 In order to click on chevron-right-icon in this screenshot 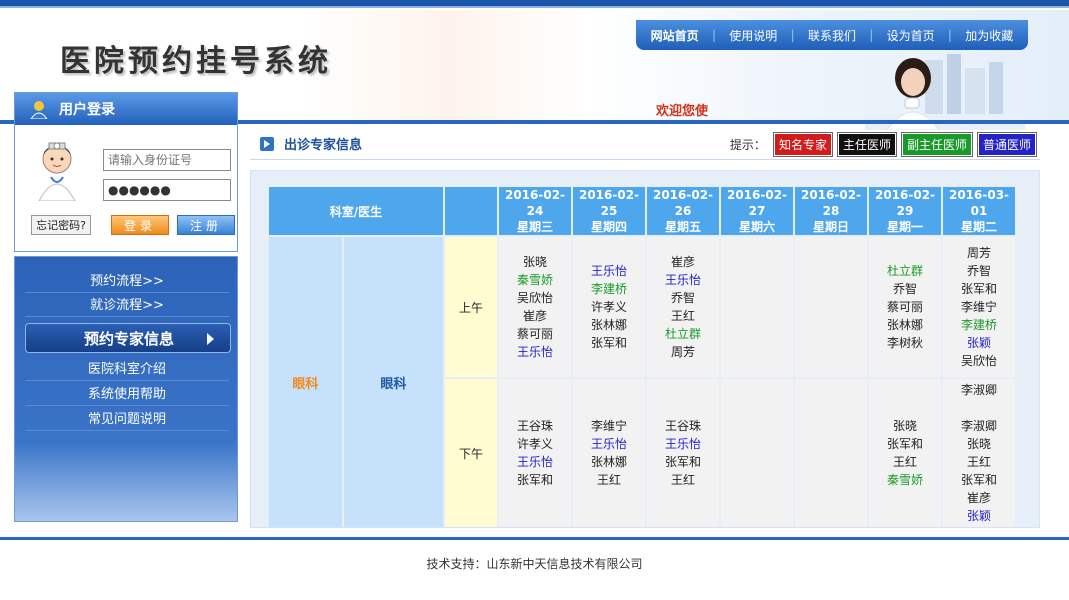, I will do `click(210, 339)`.